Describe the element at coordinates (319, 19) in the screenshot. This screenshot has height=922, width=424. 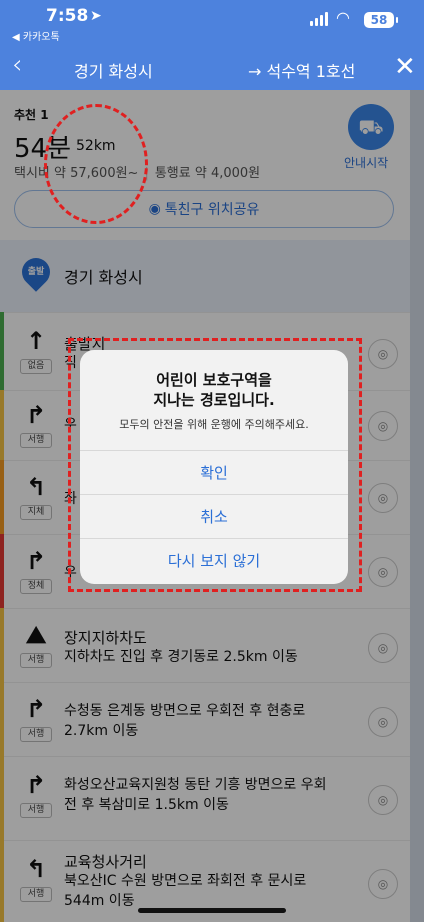
I see `signal-icon` at that location.